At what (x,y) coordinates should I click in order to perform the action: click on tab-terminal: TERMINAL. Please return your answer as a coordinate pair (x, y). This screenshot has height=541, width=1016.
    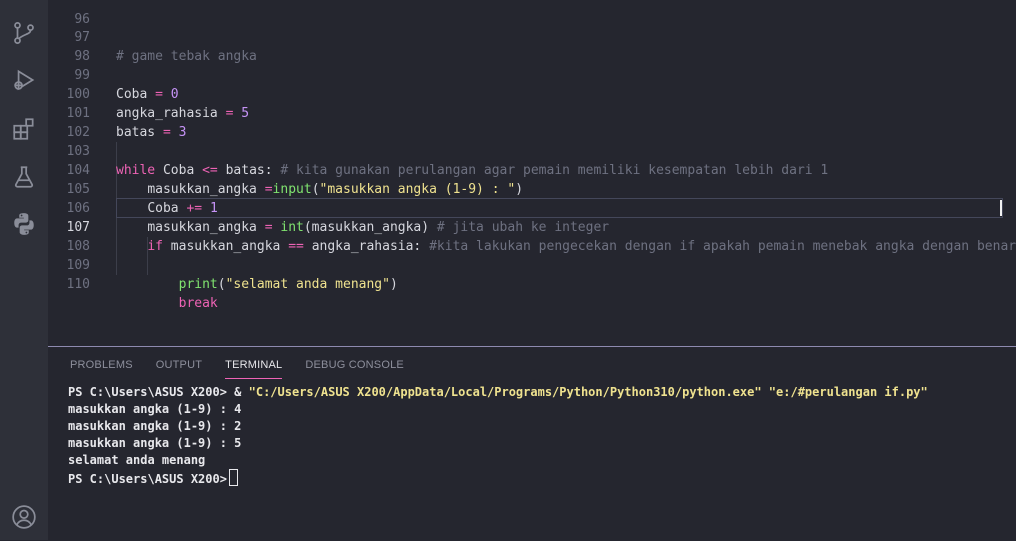
    Looking at the image, I should click on (254, 369).